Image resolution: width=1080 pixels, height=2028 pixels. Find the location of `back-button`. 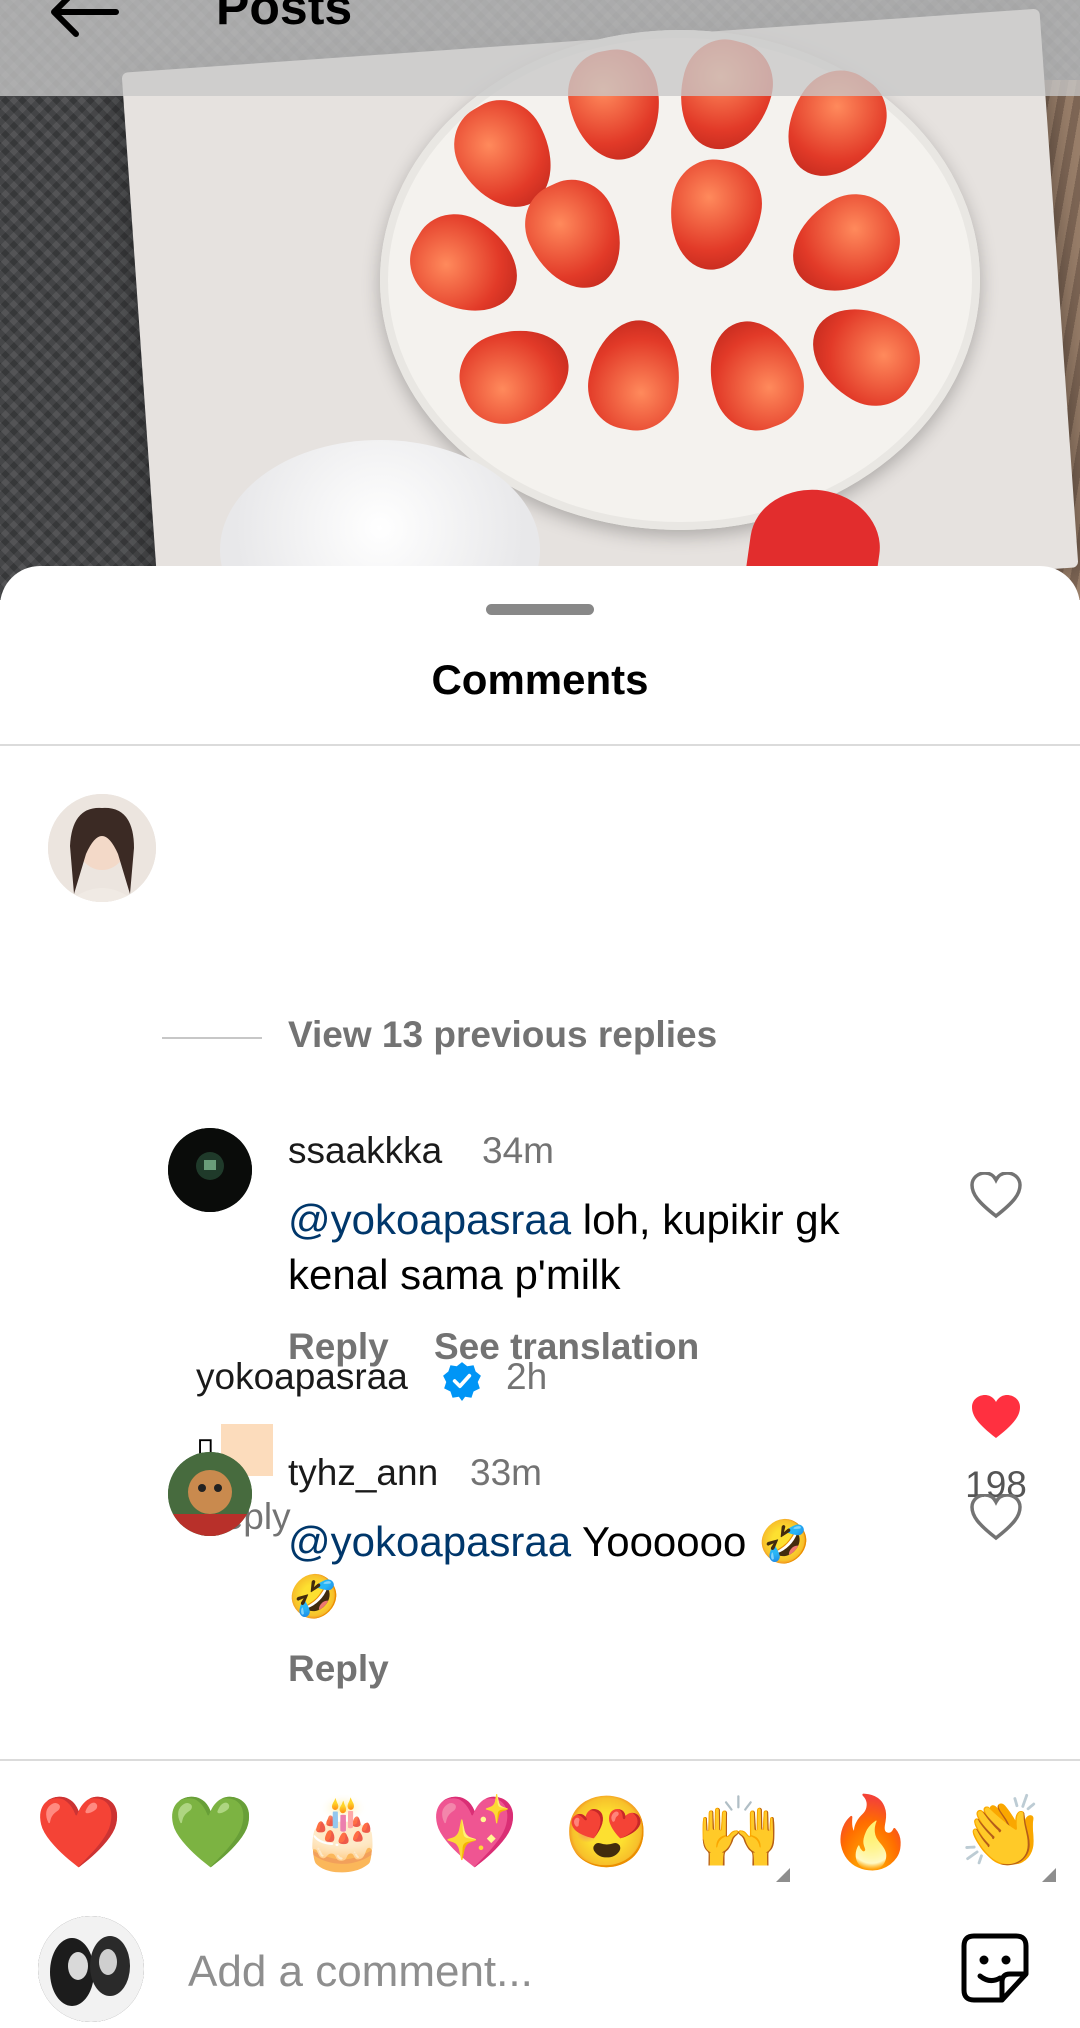

back-button is located at coordinates (84, 21).